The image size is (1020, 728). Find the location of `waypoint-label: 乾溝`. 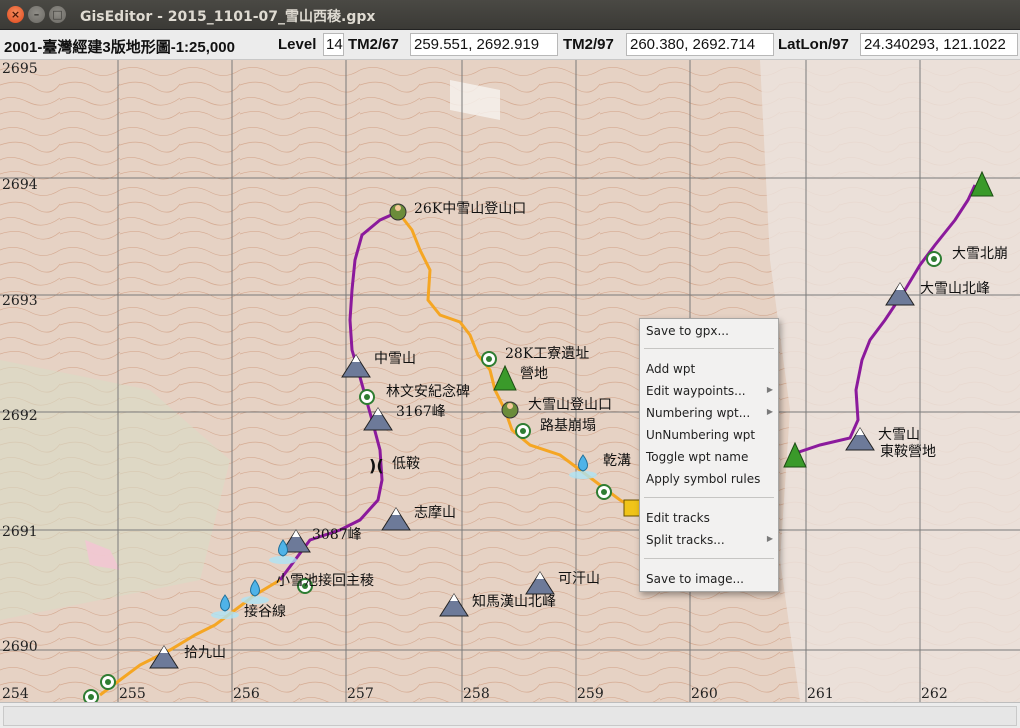

waypoint-label: 乾溝 is located at coordinates (617, 461).